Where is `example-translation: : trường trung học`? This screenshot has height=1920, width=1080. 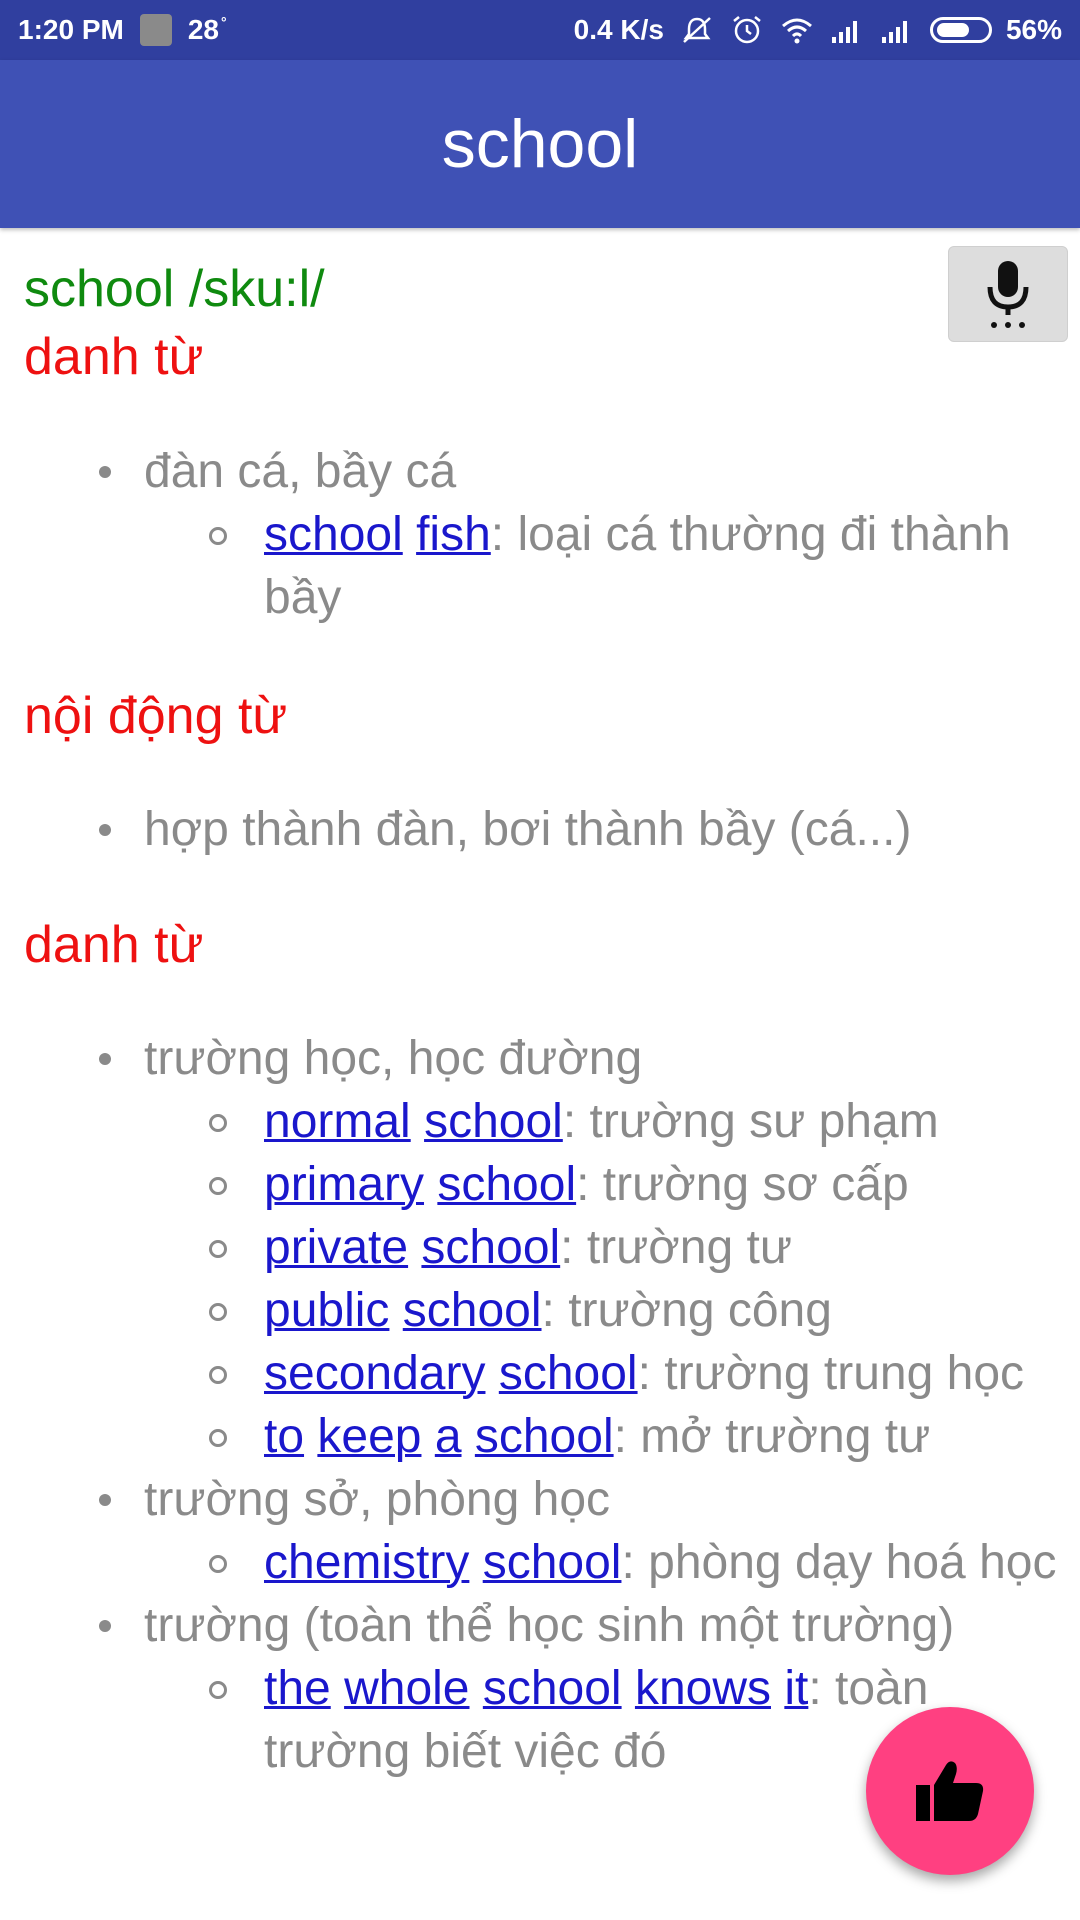 example-translation: : trường trung học is located at coordinates (831, 1373).